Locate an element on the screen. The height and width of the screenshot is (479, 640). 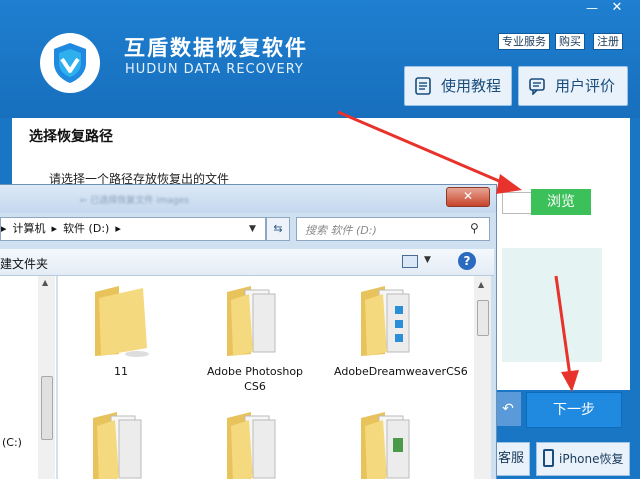
search-icon: ⚲ is located at coordinates (474, 228).